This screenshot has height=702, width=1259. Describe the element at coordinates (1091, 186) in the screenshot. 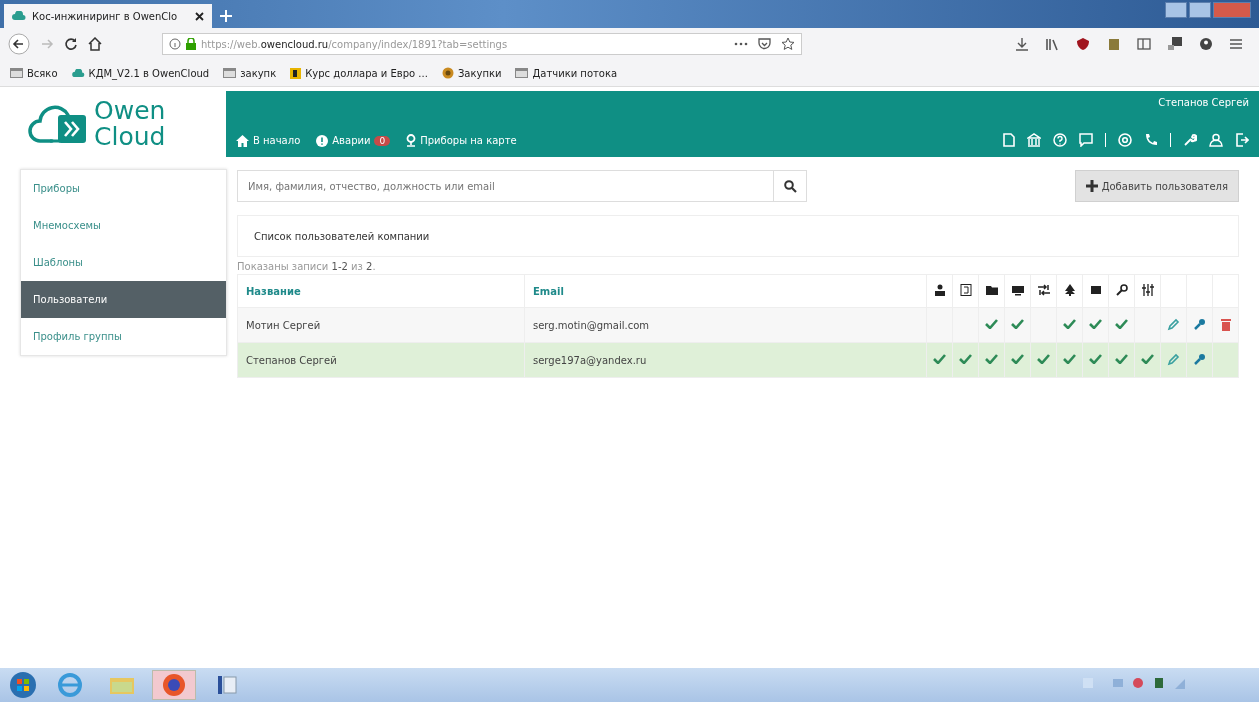

I see `plus-icon` at that location.